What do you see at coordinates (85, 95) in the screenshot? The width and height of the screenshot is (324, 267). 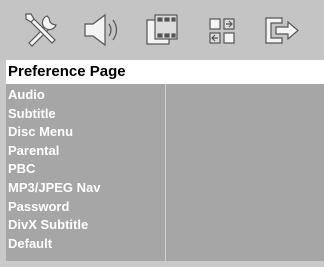 I see `menu-item-audio: Audio` at bounding box center [85, 95].